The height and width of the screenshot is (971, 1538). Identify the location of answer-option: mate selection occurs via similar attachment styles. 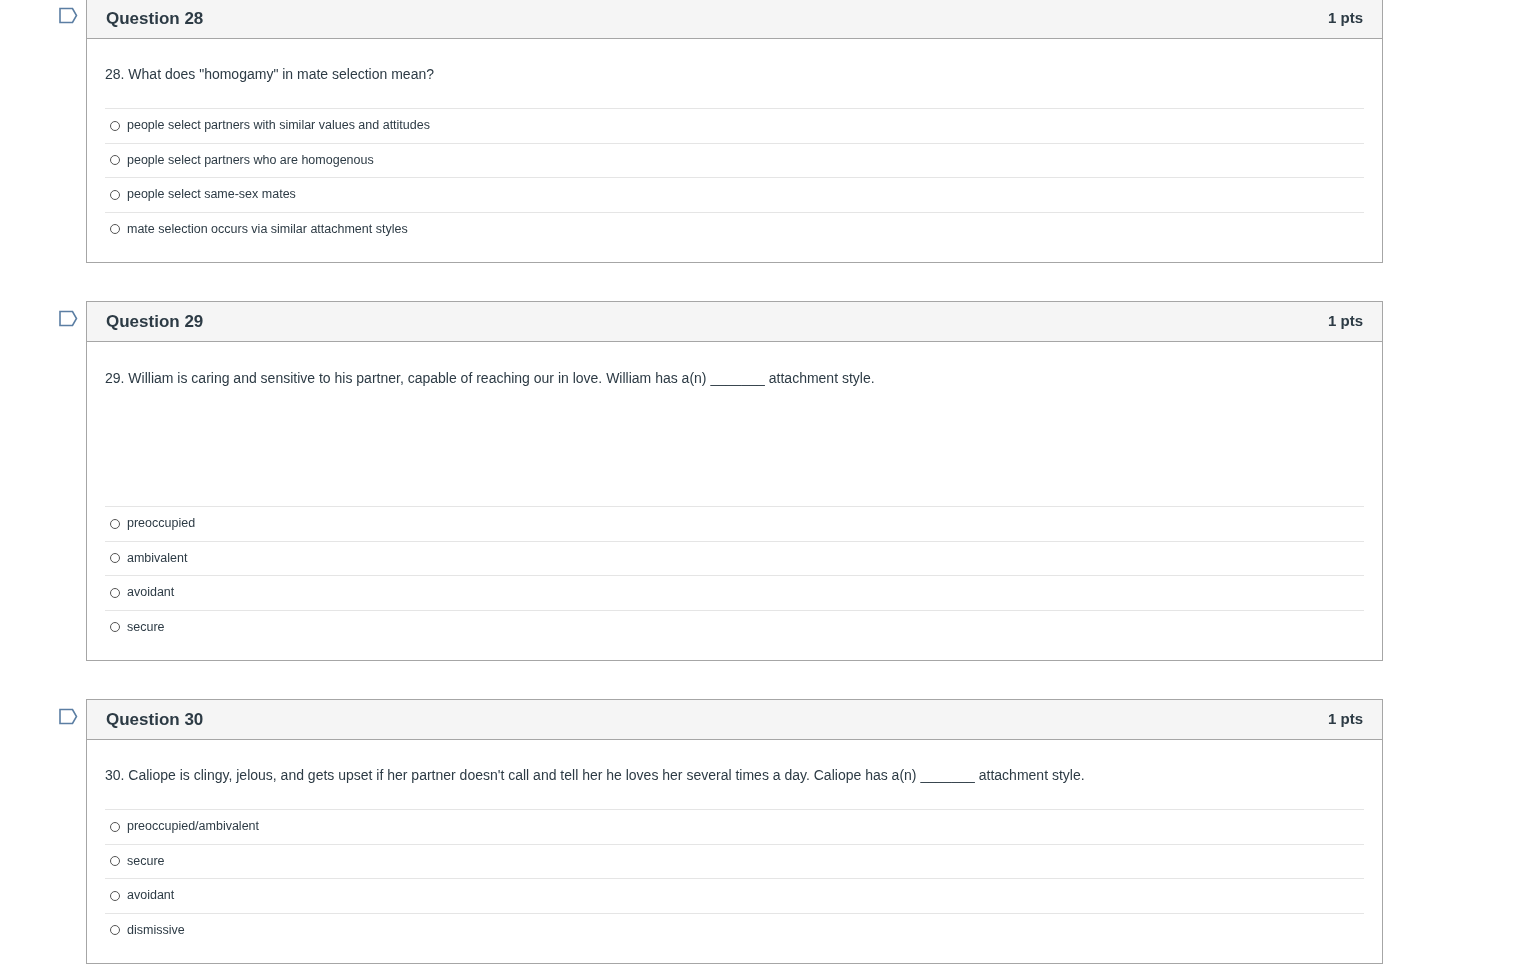
(734, 228).